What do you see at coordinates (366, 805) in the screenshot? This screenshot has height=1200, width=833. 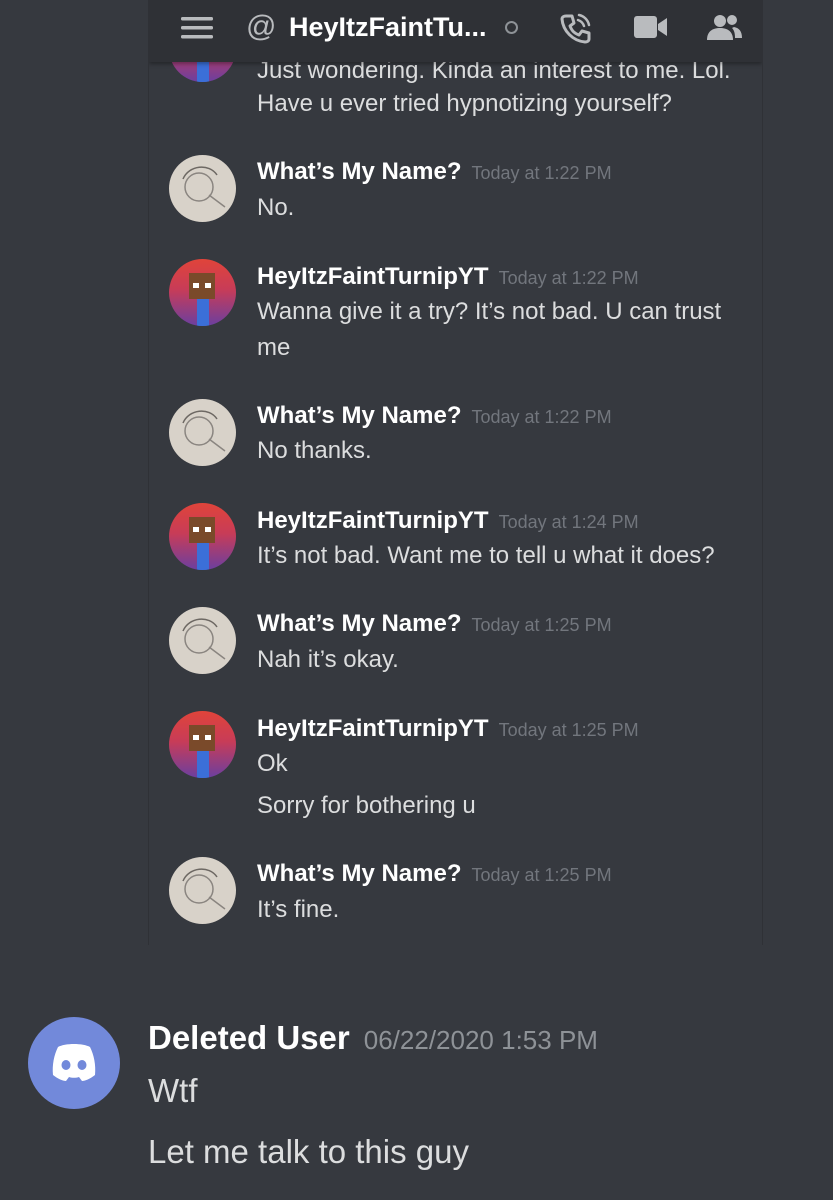 I see `message-text: Sorry for bothering u` at bounding box center [366, 805].